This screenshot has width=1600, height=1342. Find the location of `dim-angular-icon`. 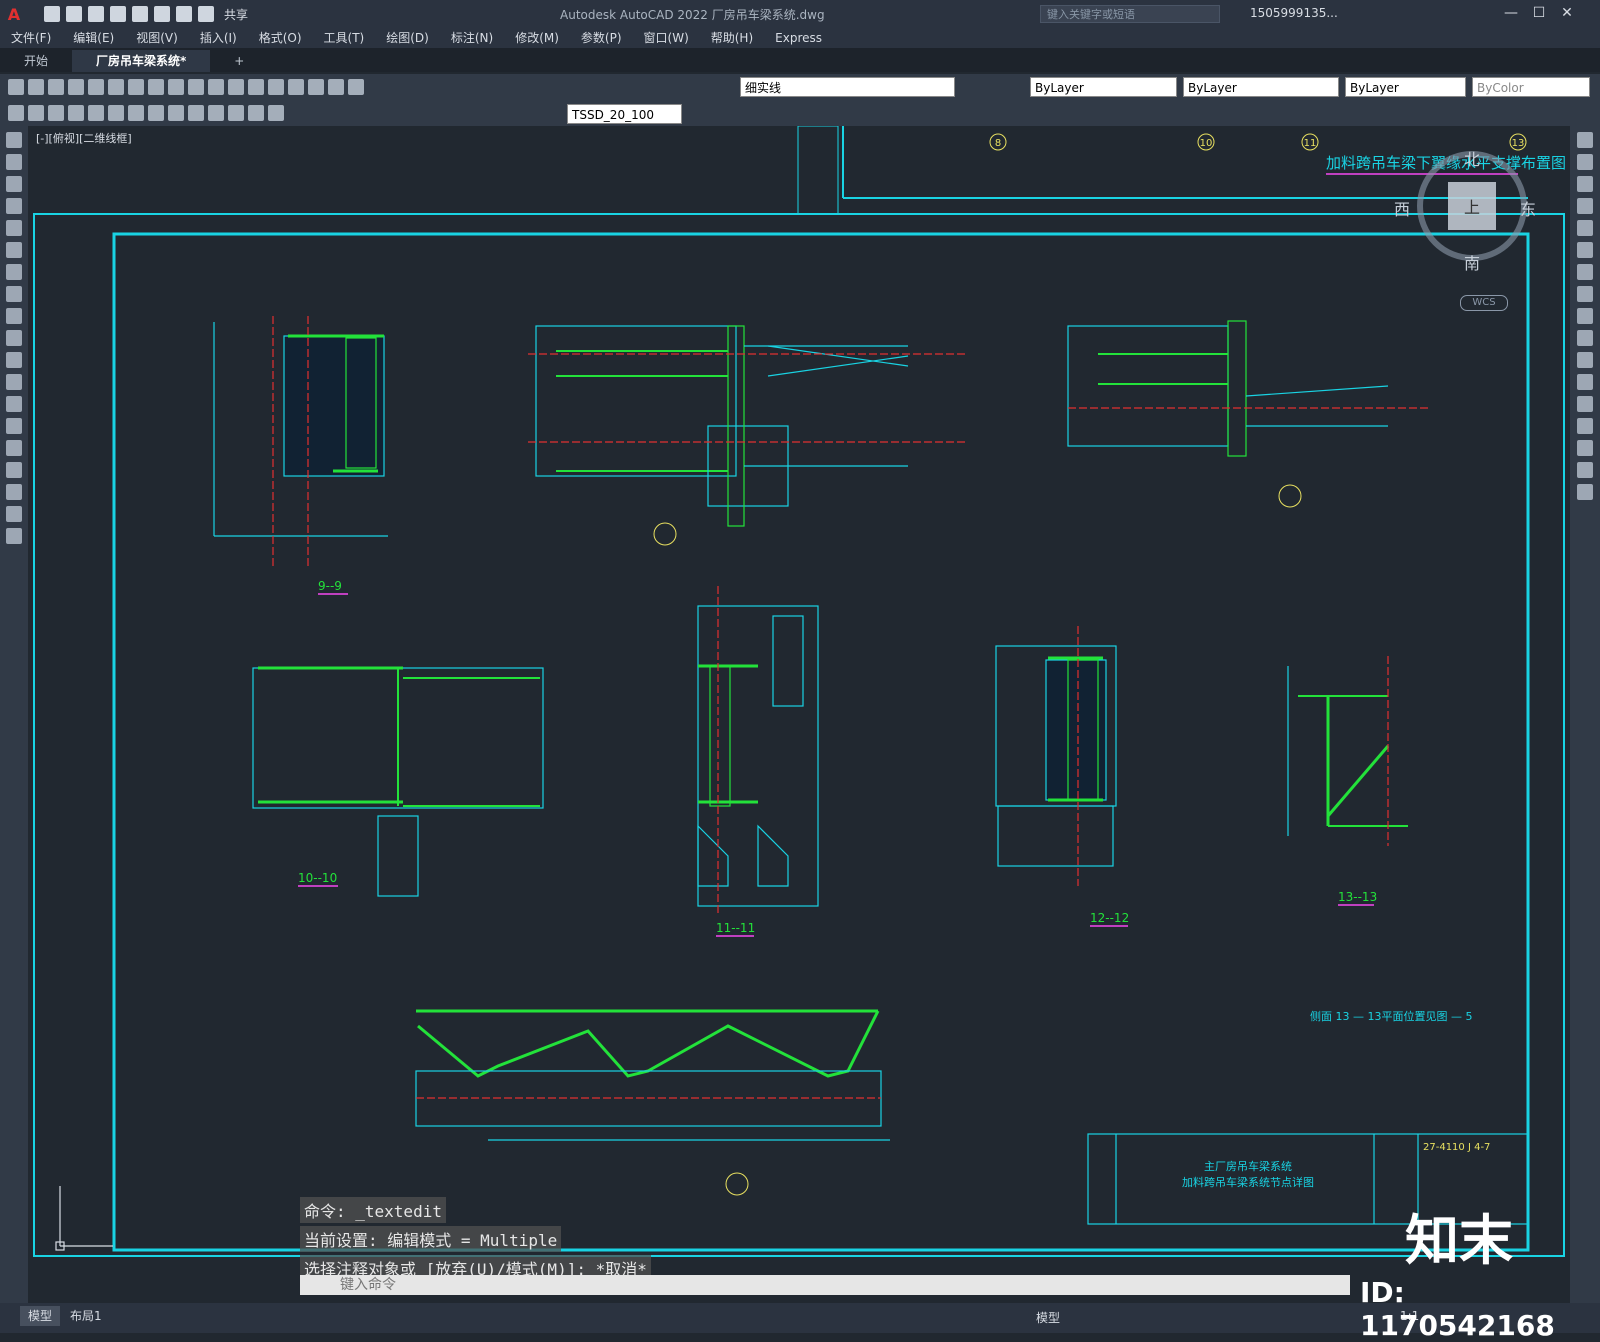

dim-angular-icon is located at coordinates (176, 113).